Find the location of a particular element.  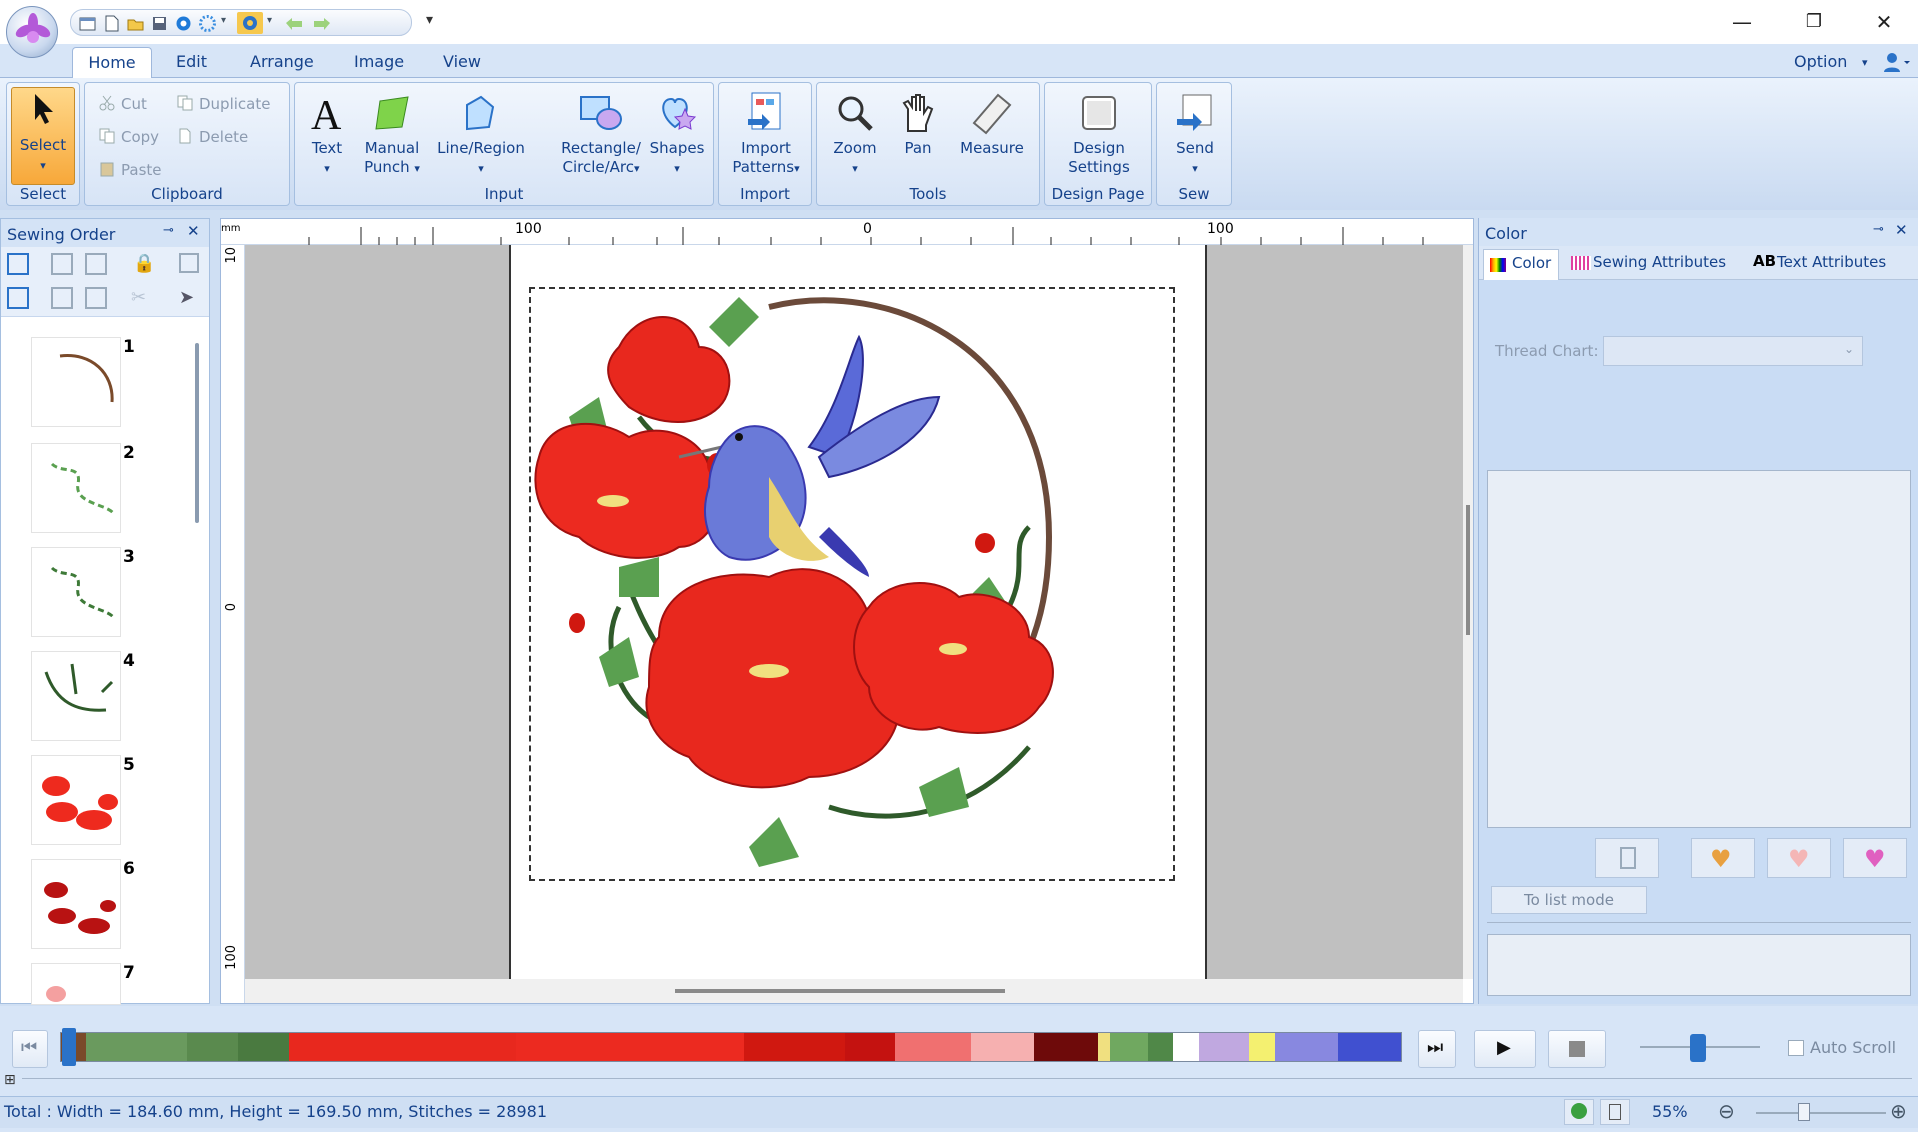

to-list-mode-button: To list mode is located at coordinates (1569, 900).